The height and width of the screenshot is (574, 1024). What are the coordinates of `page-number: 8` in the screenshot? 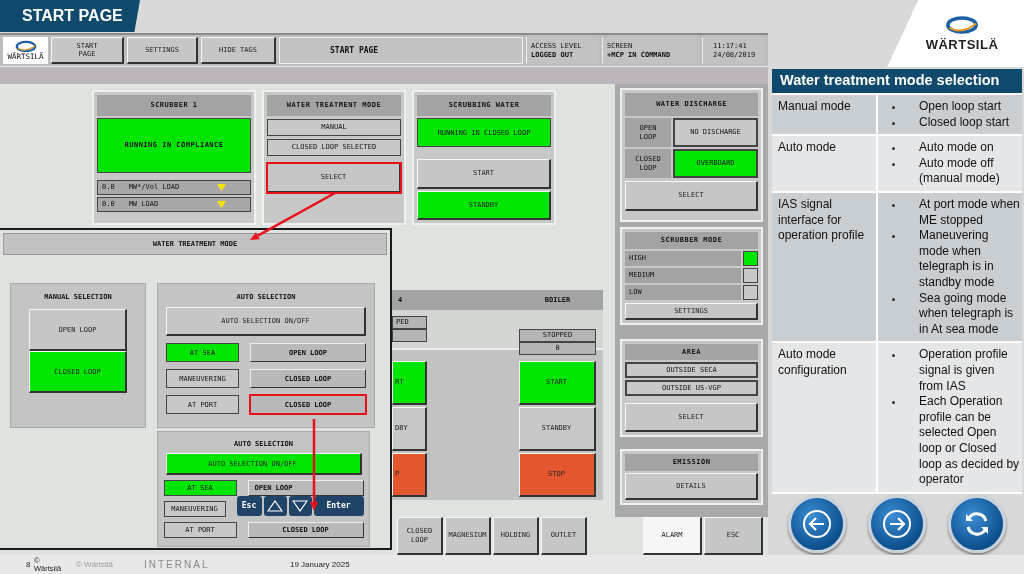 It's located at (29, 564).